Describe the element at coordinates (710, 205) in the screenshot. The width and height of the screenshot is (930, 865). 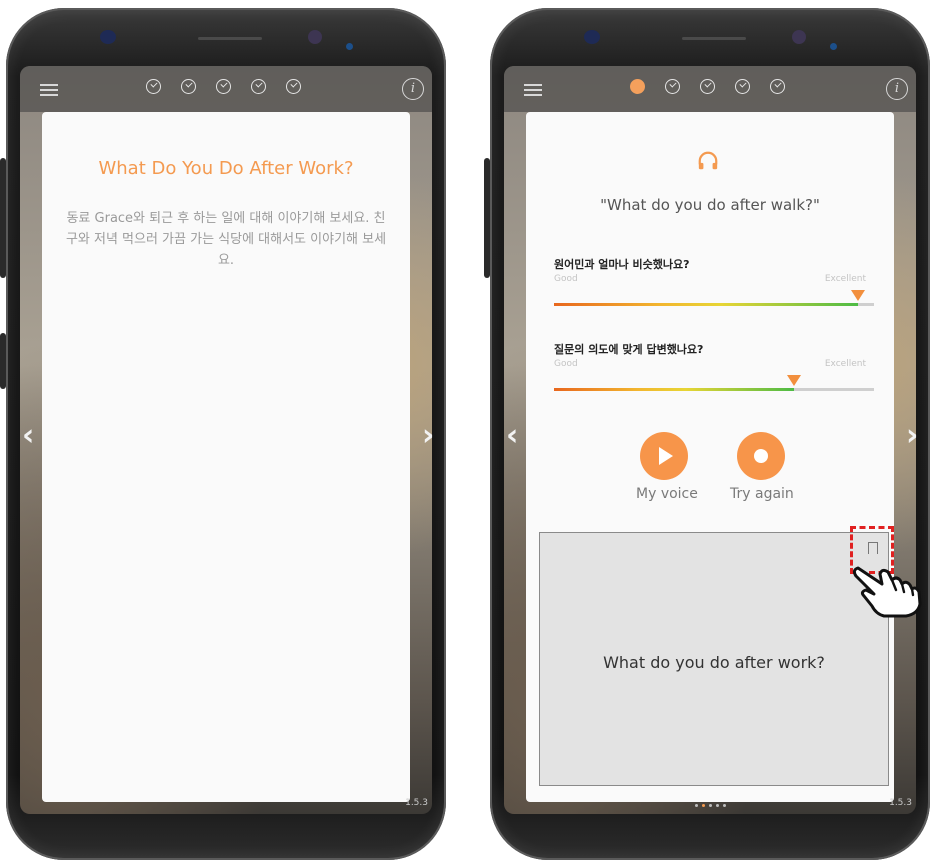
I see `recognized-sentence: "What do you do after walk?"` at that location.